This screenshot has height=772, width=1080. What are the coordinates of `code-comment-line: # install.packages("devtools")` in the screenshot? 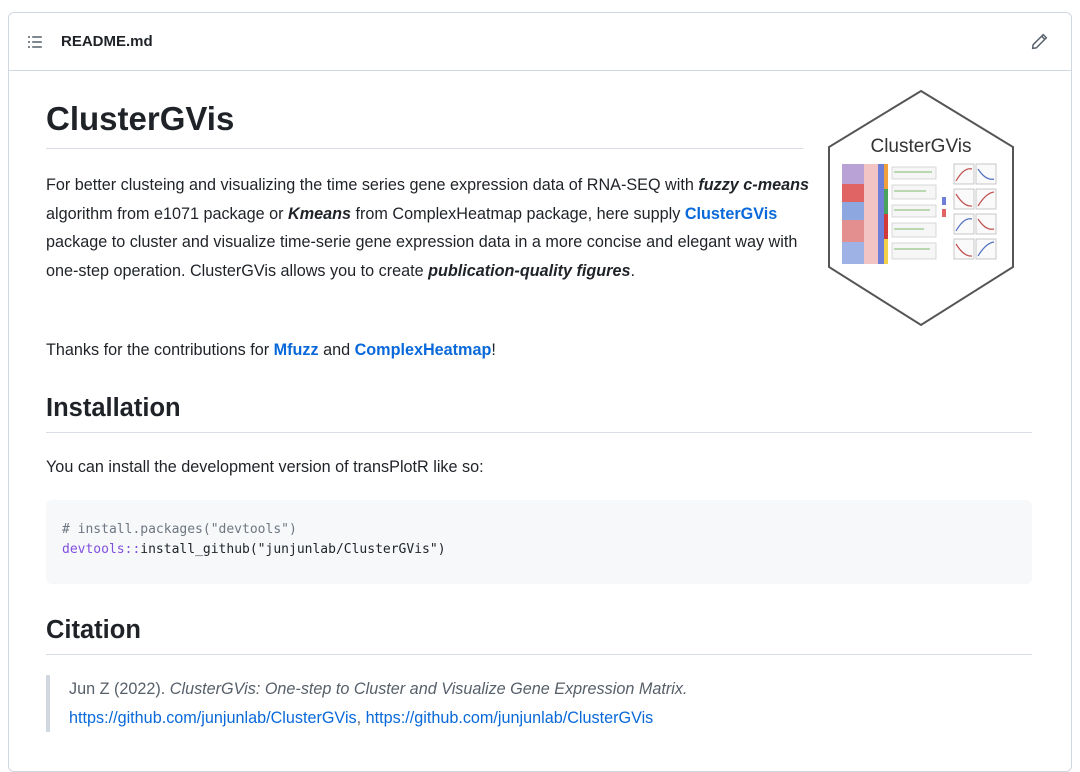 It's located at (179, 529).